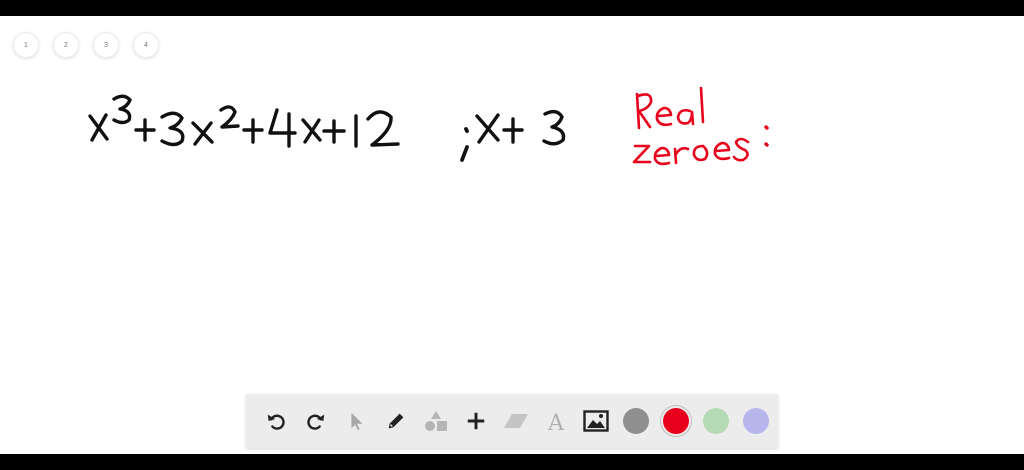  I want to click on color-gray-swatch, so click(636, 421).